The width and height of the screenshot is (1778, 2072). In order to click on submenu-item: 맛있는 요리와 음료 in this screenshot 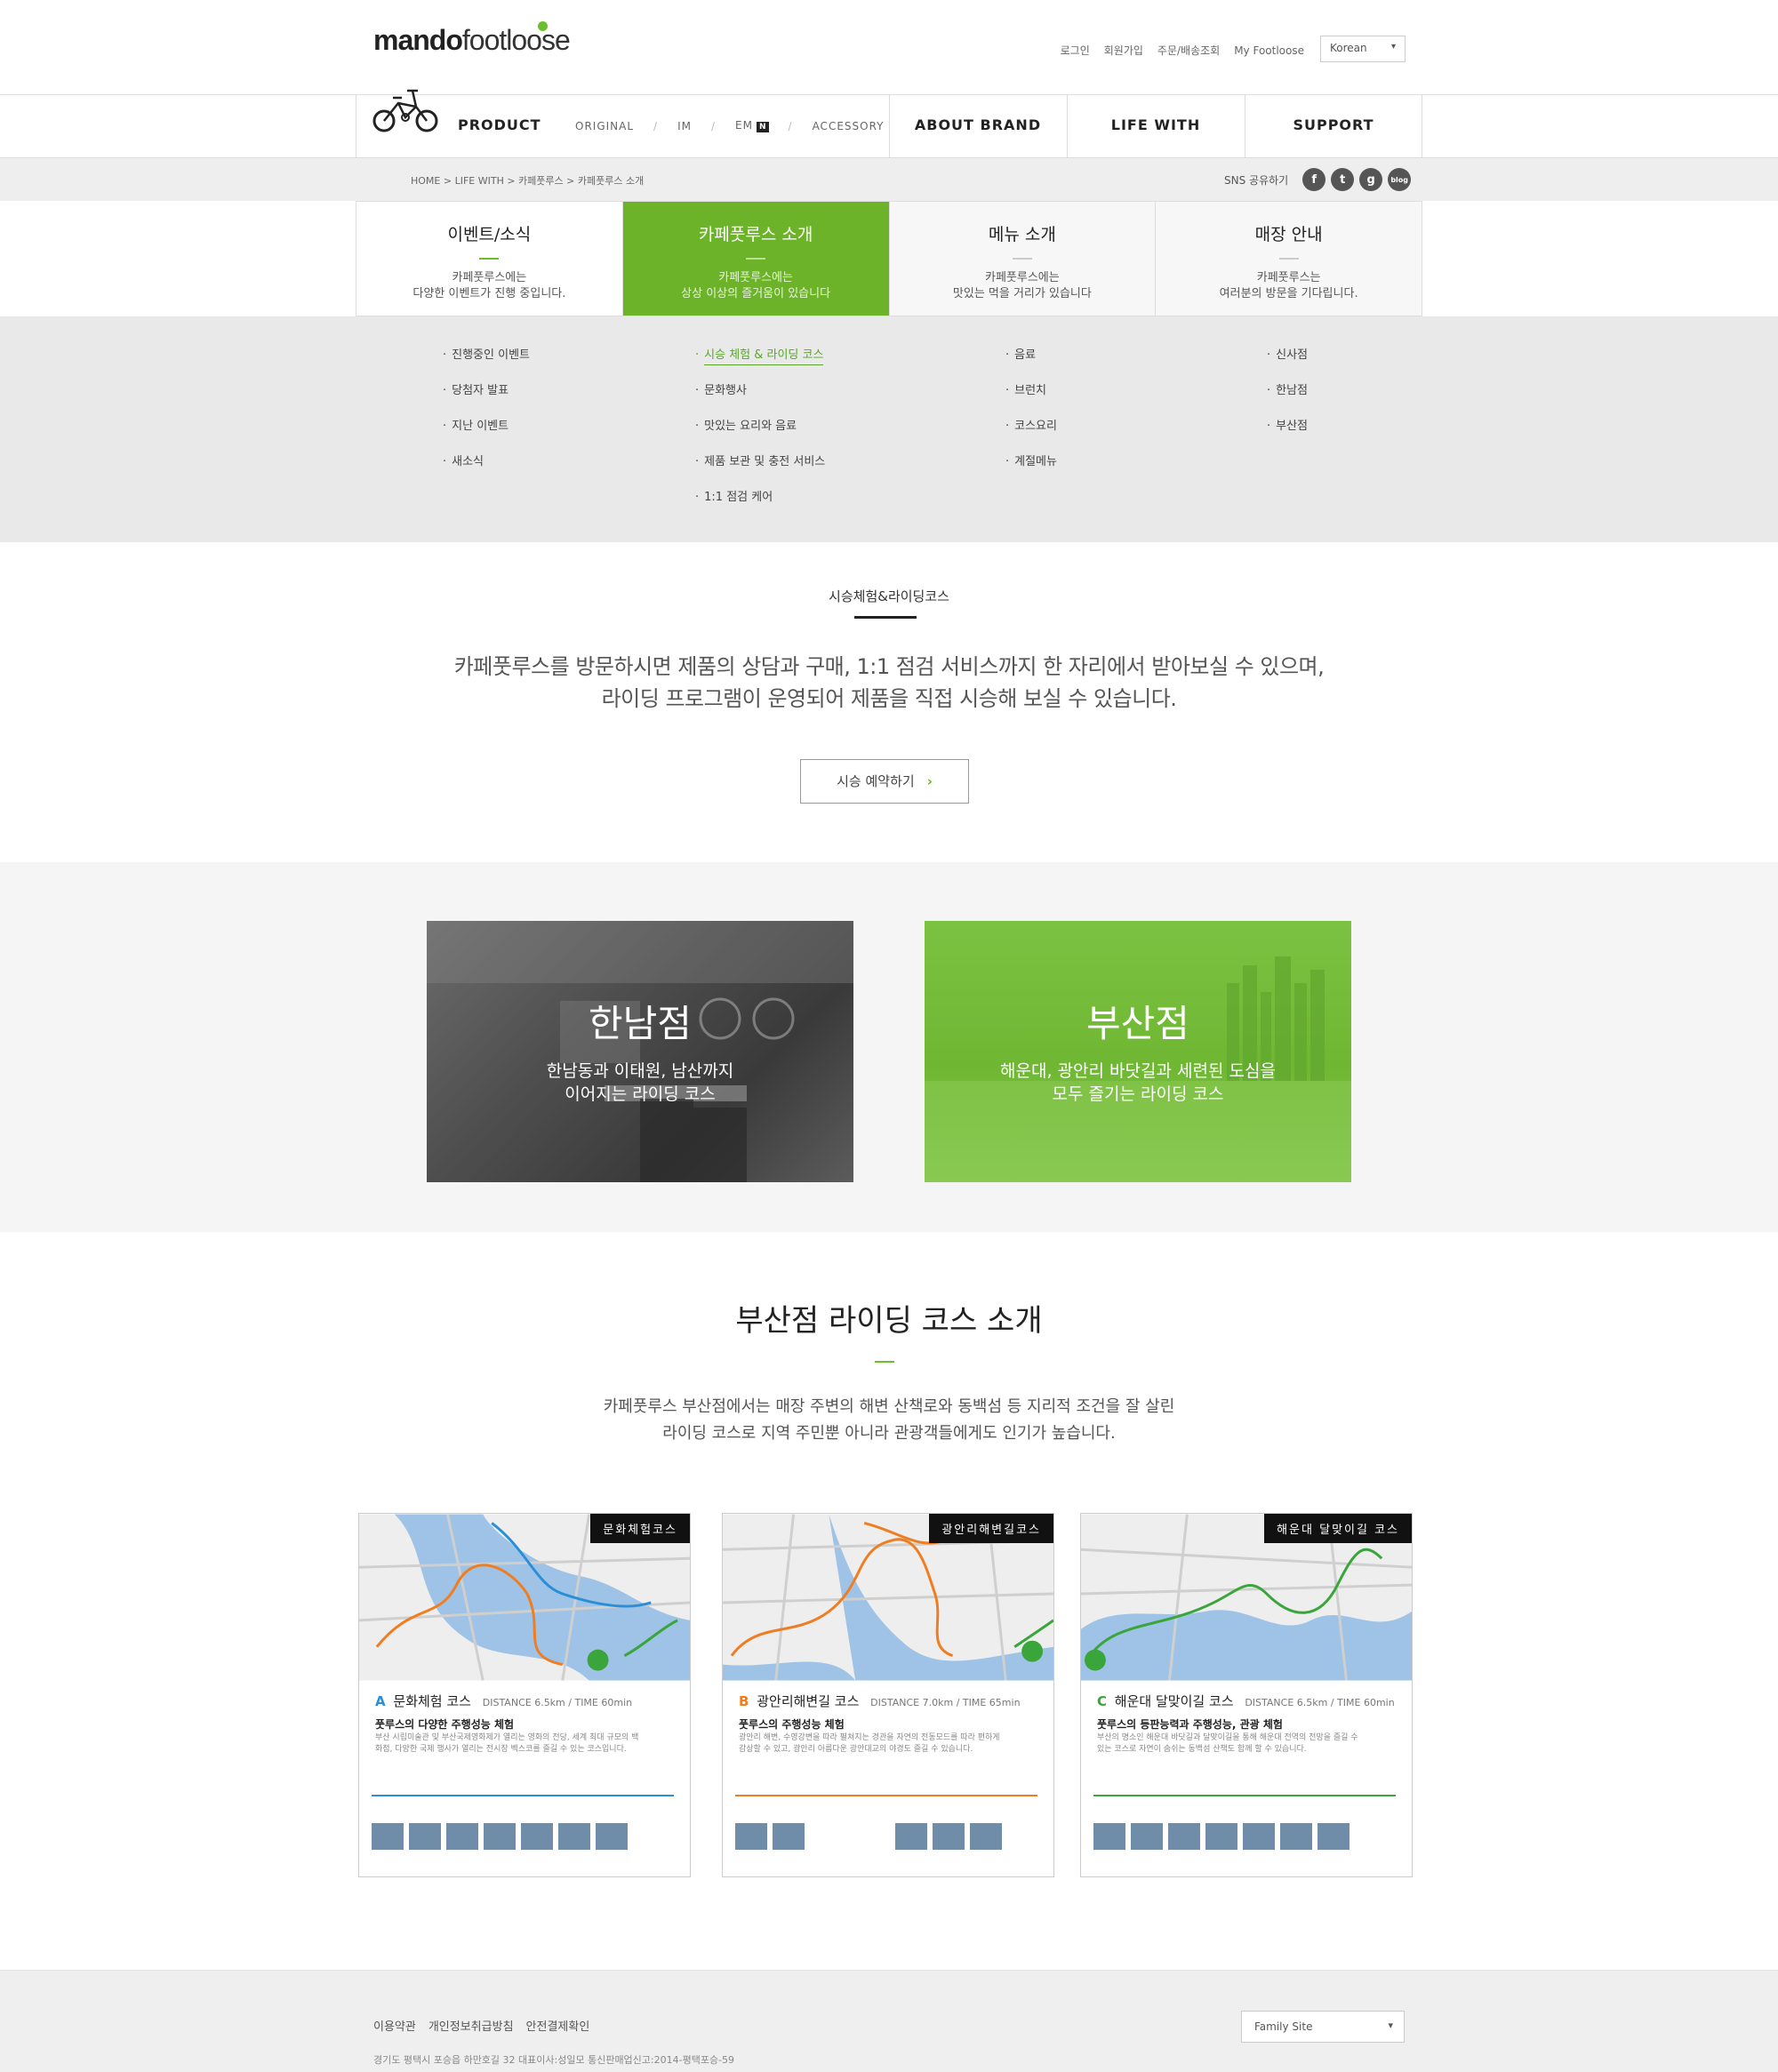, I will do `click(760, 434)`.